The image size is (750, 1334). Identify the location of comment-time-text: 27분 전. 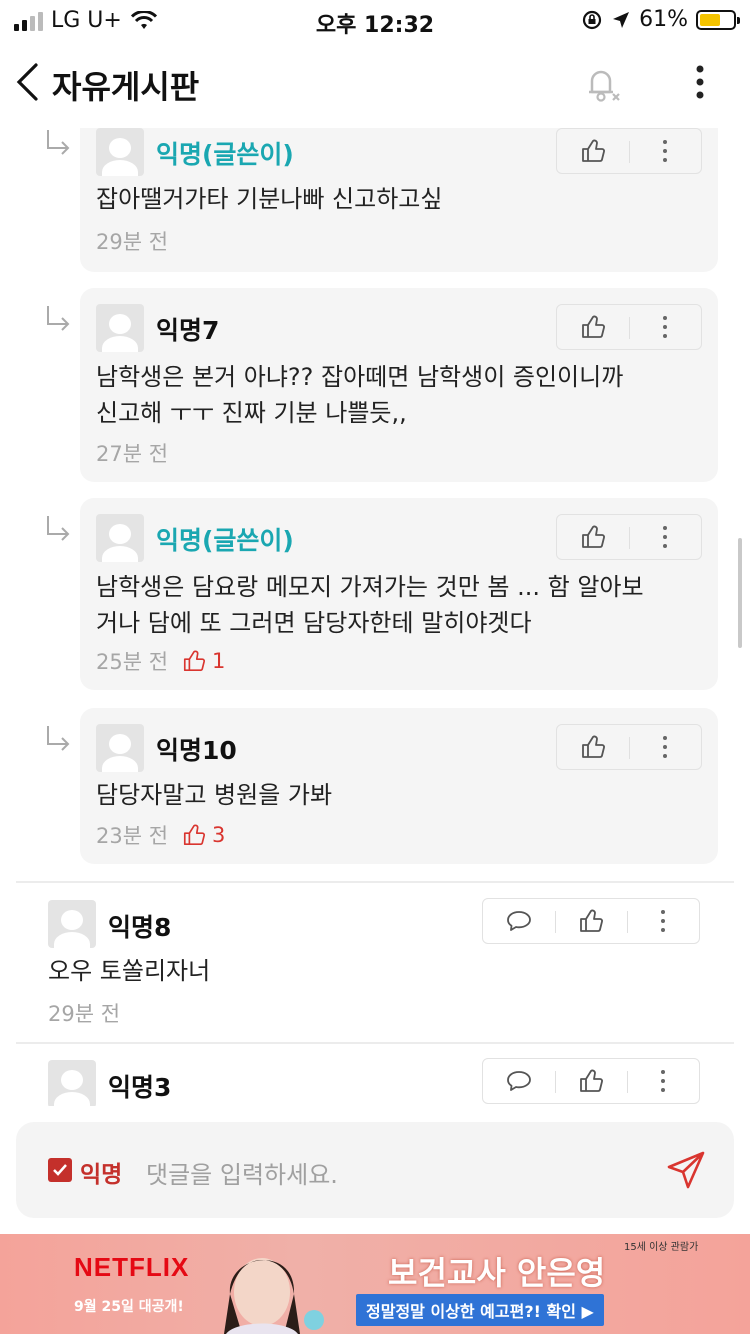
(132, 454).